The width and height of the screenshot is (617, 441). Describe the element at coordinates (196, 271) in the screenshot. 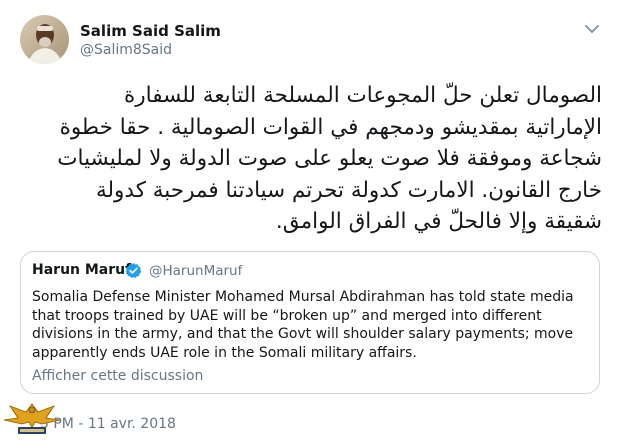

I see `quoted-author-handle: @HarunMaruf` at that location.